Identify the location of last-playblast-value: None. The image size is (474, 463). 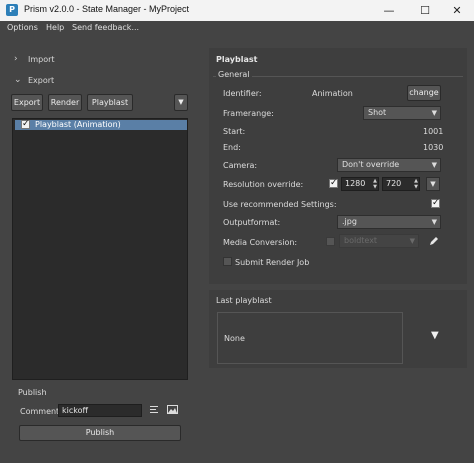
(234, 338).